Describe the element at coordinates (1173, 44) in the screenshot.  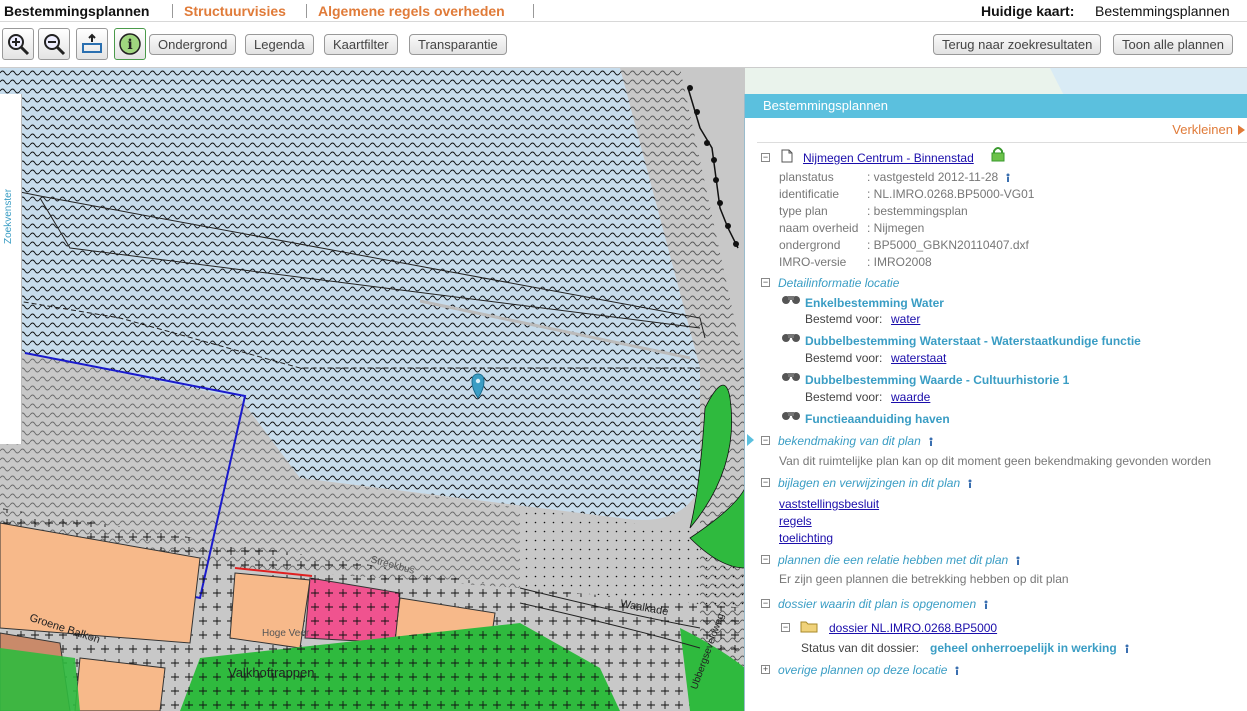
I see `show-all-plans-button: Toon alle plannen` at that location.